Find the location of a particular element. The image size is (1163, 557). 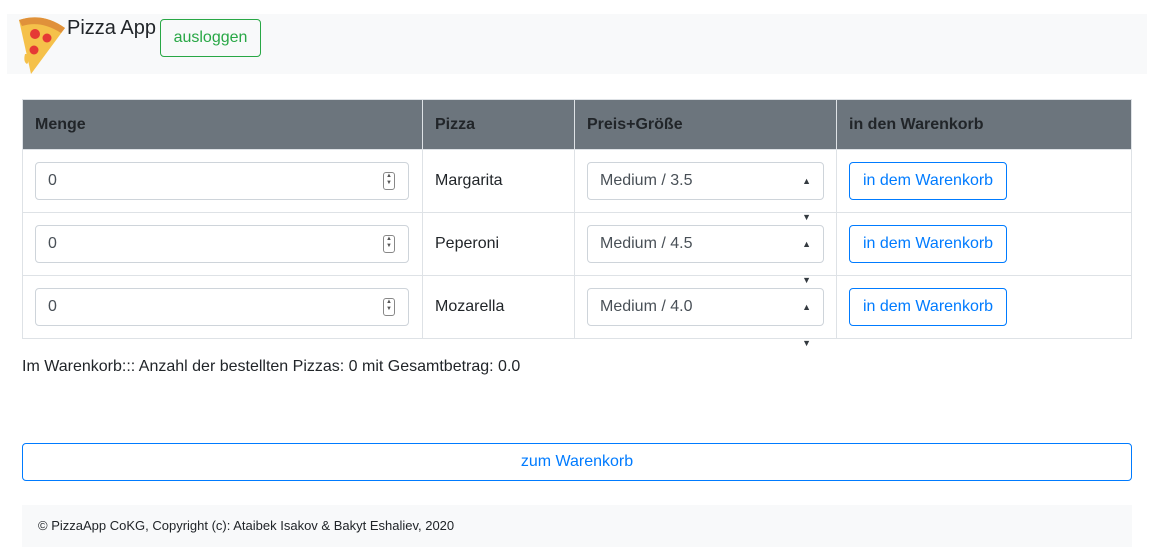

size-price-value: Medium / 3.5 is located at coordinates (646, 180).